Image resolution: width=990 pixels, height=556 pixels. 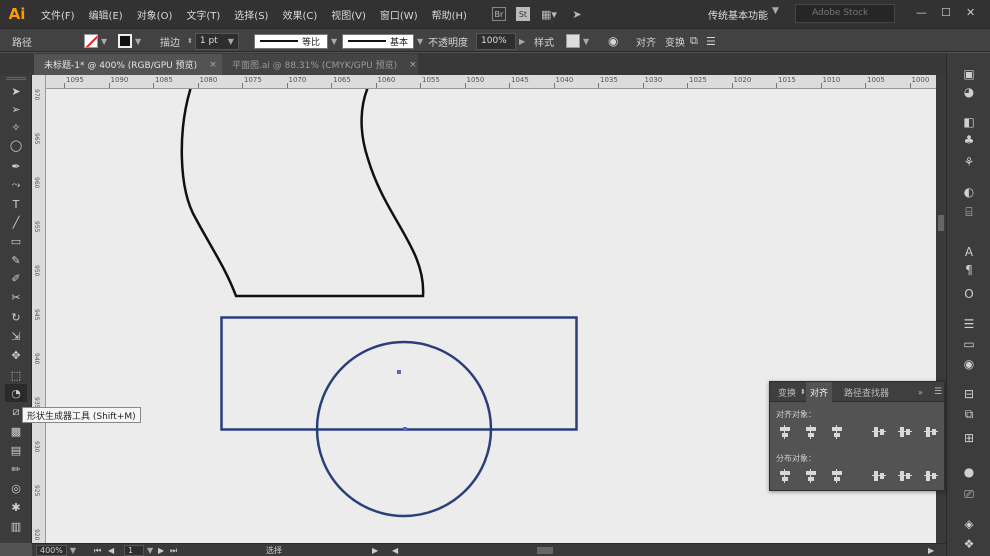 What do you see at coordinates (320, 64) in the screenshot?
I see `tab-floorplan: 平面图.ai @ 88.31% (CMYK/GPU 预览) ×` at bounding box center [320, 64].